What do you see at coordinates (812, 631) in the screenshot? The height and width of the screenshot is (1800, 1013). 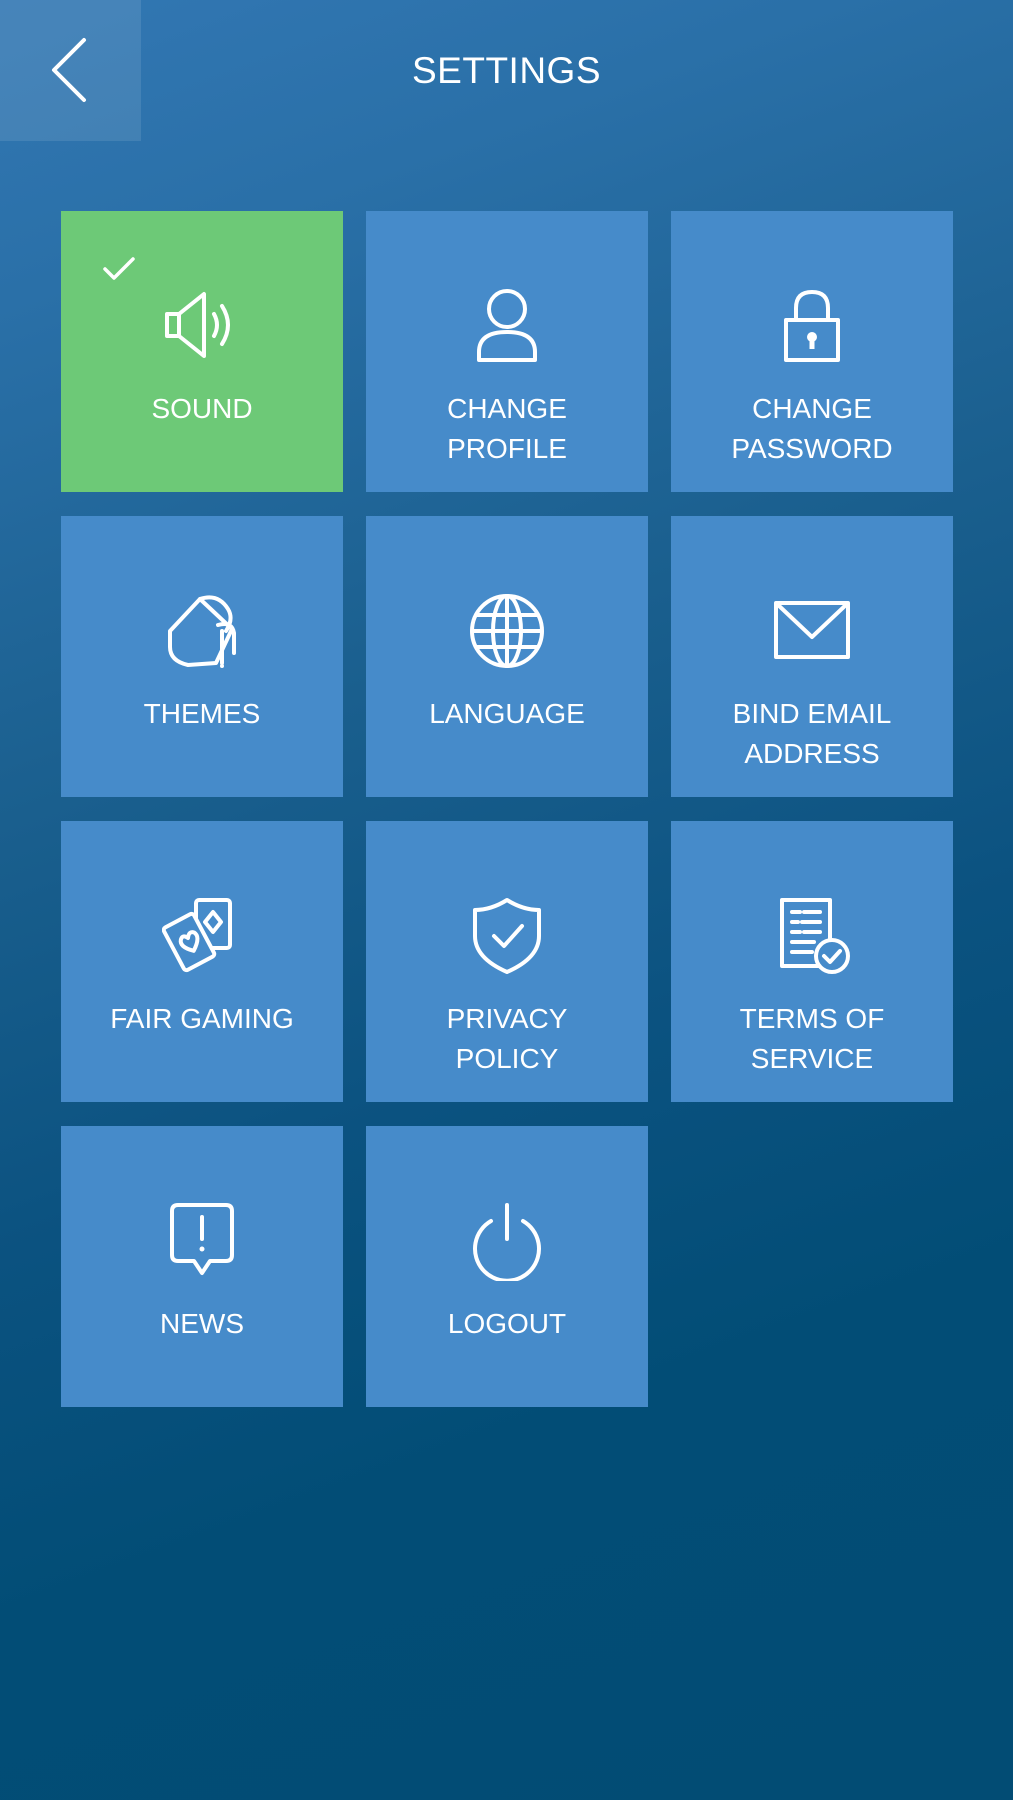 I see `envelope-icon` at bounding box center [812, 631].